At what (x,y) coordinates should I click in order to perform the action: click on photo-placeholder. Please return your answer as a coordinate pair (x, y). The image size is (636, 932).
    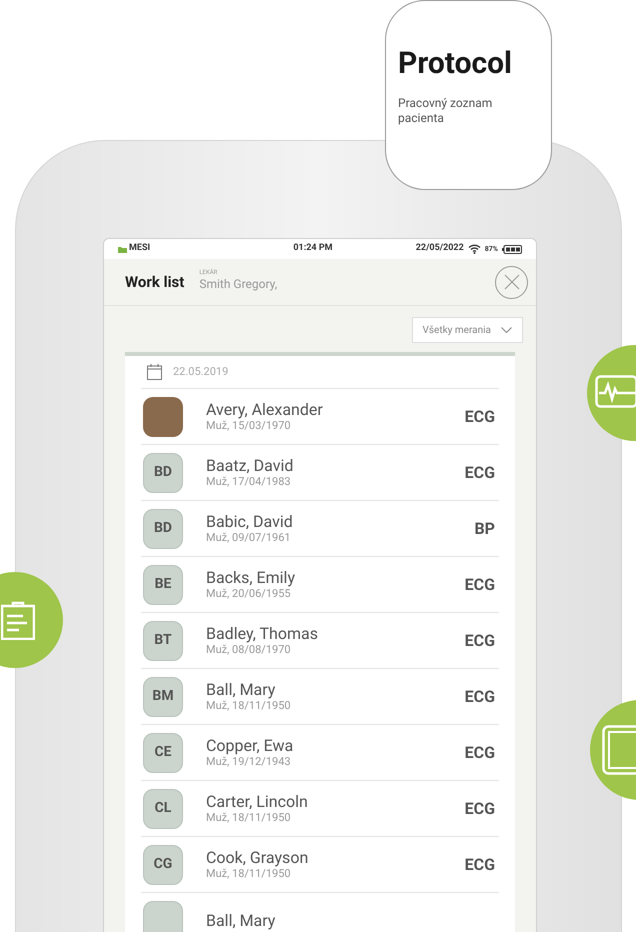
    Looking at the image, I should click on (163, 416).